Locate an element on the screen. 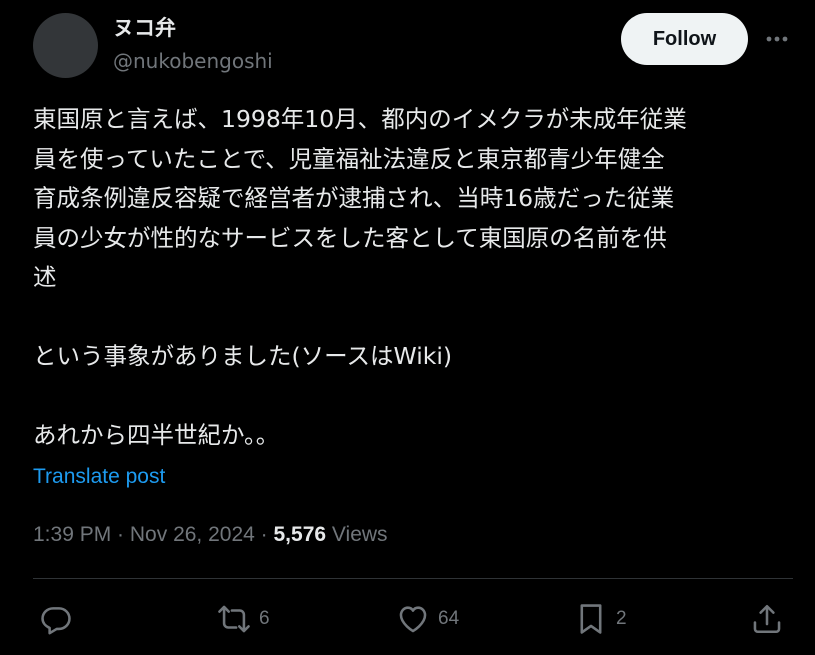  post-text-line: 育成条例違反容疑で経営者が逮捕され、当時16歳だった従業 is located at coordinates (354, 198).